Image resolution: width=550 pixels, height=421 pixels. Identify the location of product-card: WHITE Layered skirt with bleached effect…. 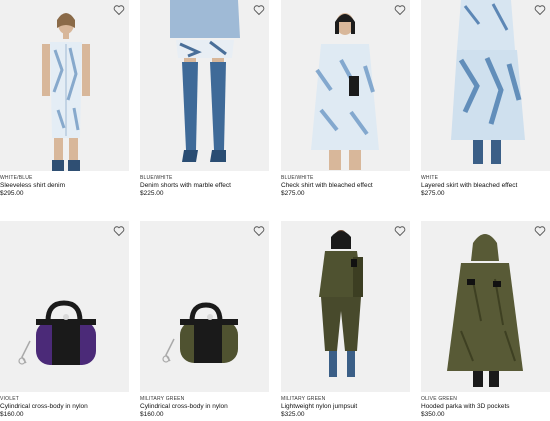
(485, 99).